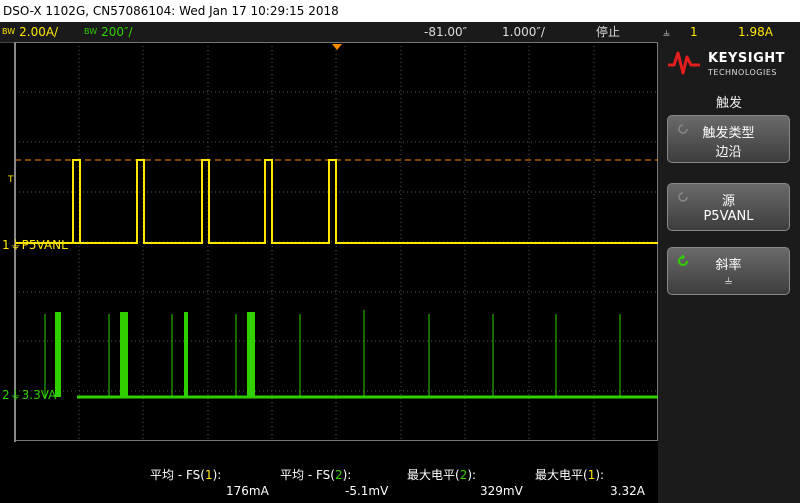  What do you see at coordinates (561, 475) in the screenshot?
I see `measurement-4-name: 最大电平(` at bounding box center [561, 475].